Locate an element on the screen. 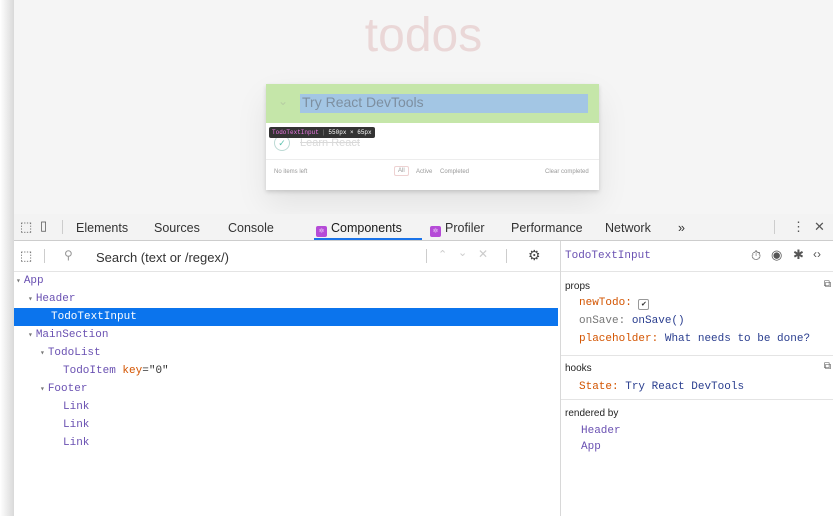  tree-row-mainsection: ▾ MainSection is located at coordinates (286, 335).